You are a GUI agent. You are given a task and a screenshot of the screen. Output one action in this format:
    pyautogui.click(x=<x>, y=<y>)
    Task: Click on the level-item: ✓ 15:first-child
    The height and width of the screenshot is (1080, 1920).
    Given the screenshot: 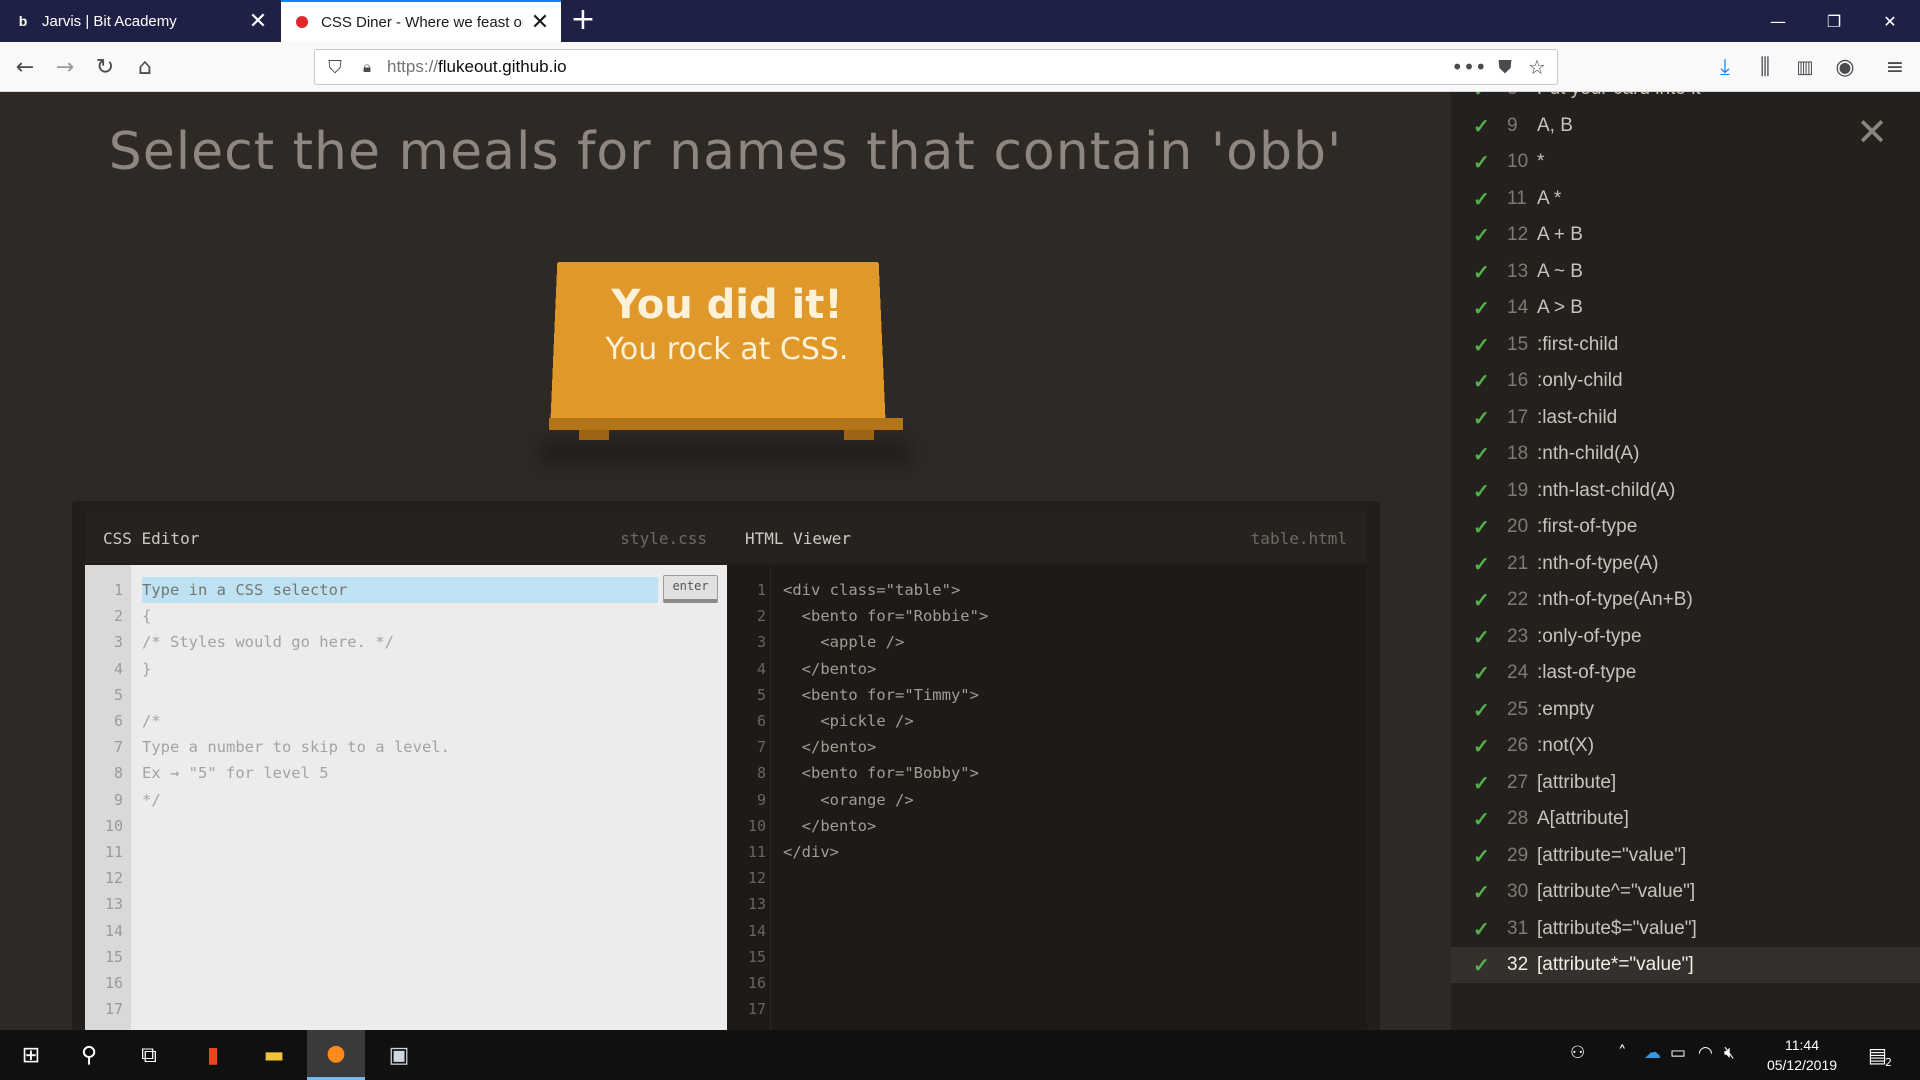 What is the action you would take?
    pyautogui.click(x=1685, y=345)
    